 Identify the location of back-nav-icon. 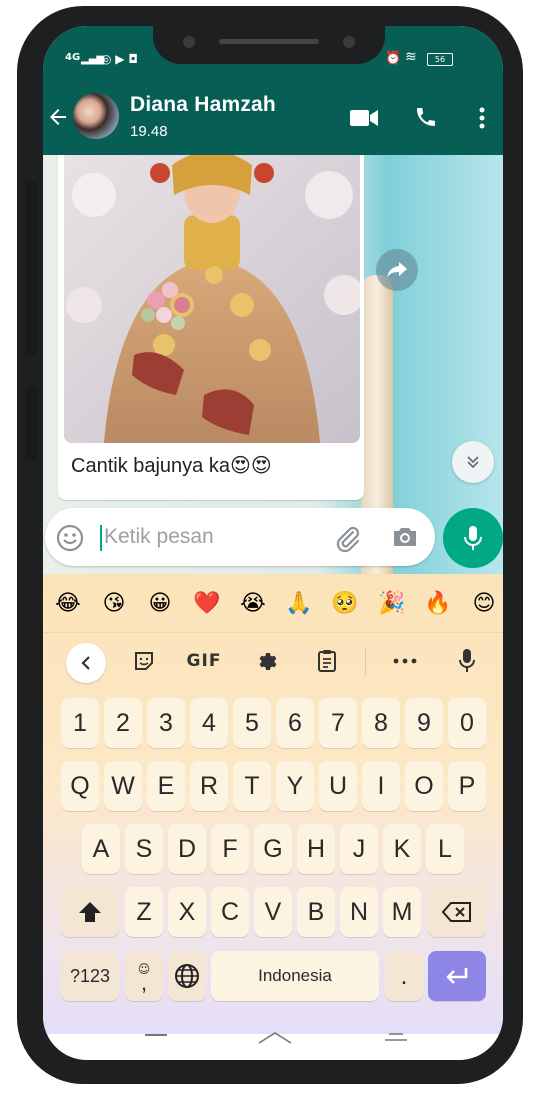
(396, 1037).